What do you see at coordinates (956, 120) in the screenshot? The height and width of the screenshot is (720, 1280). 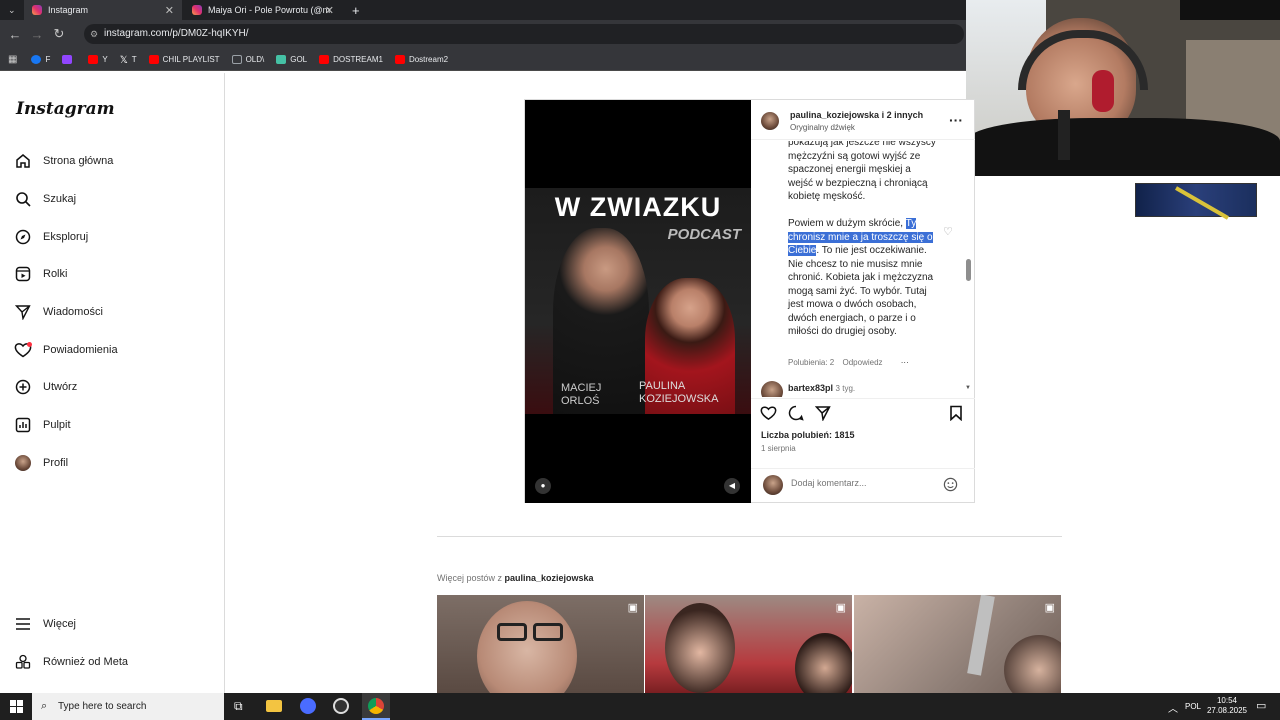 I see `more-options-icon: ···` at bounding box center [956, 120].